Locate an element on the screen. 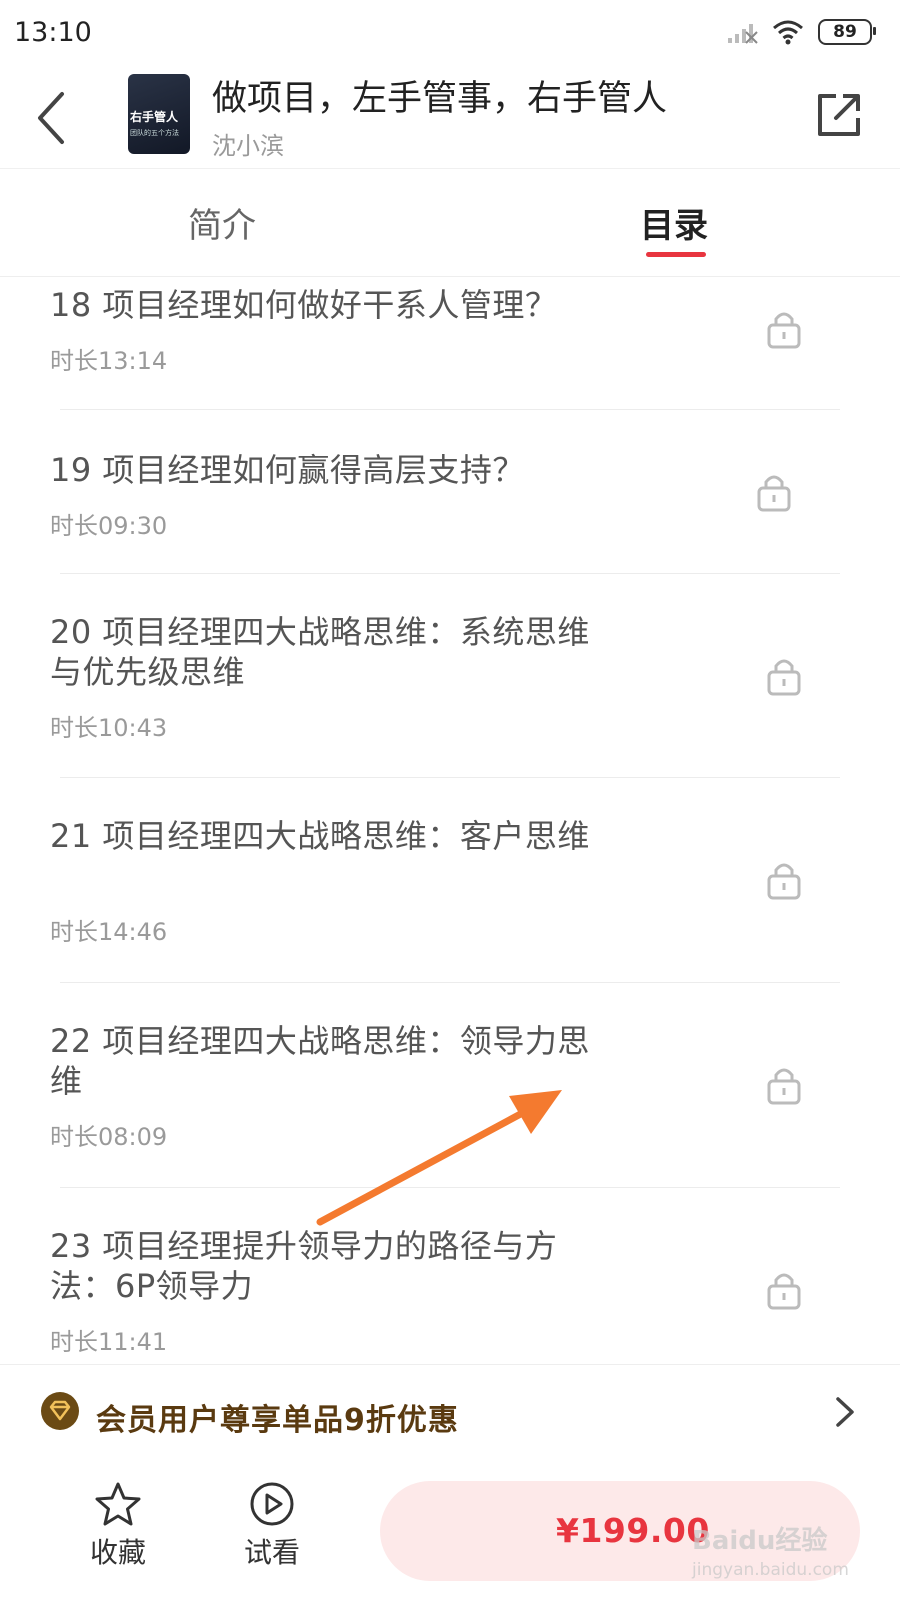 The image size is (900, 1600). list-item: 22 项目经理四大战略思维：领导力思维 时长08:09 is located at coordinates (450, 1085).